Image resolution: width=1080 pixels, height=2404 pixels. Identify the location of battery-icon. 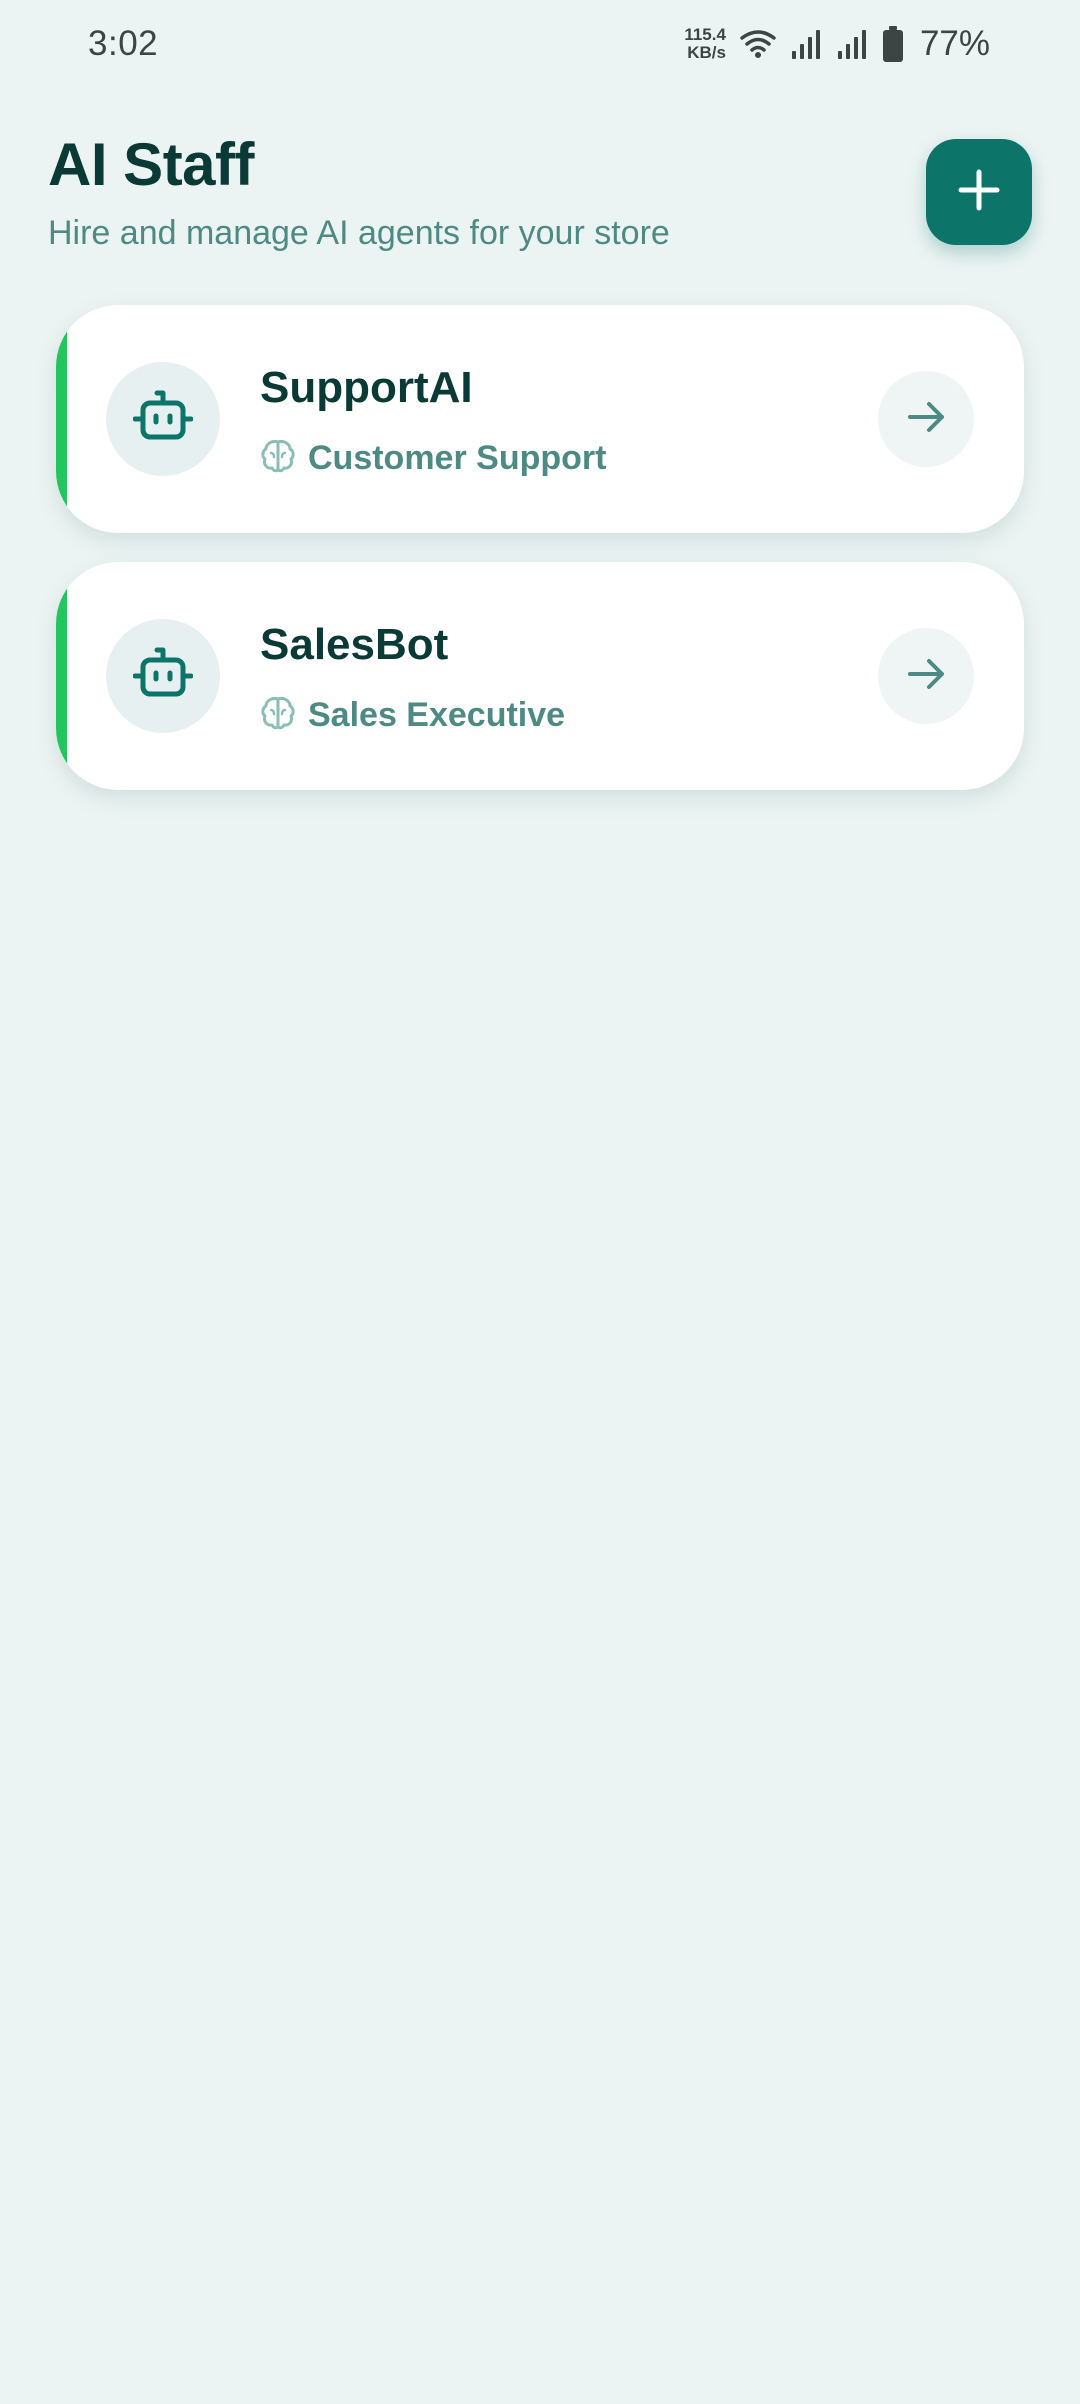
(893, 44).